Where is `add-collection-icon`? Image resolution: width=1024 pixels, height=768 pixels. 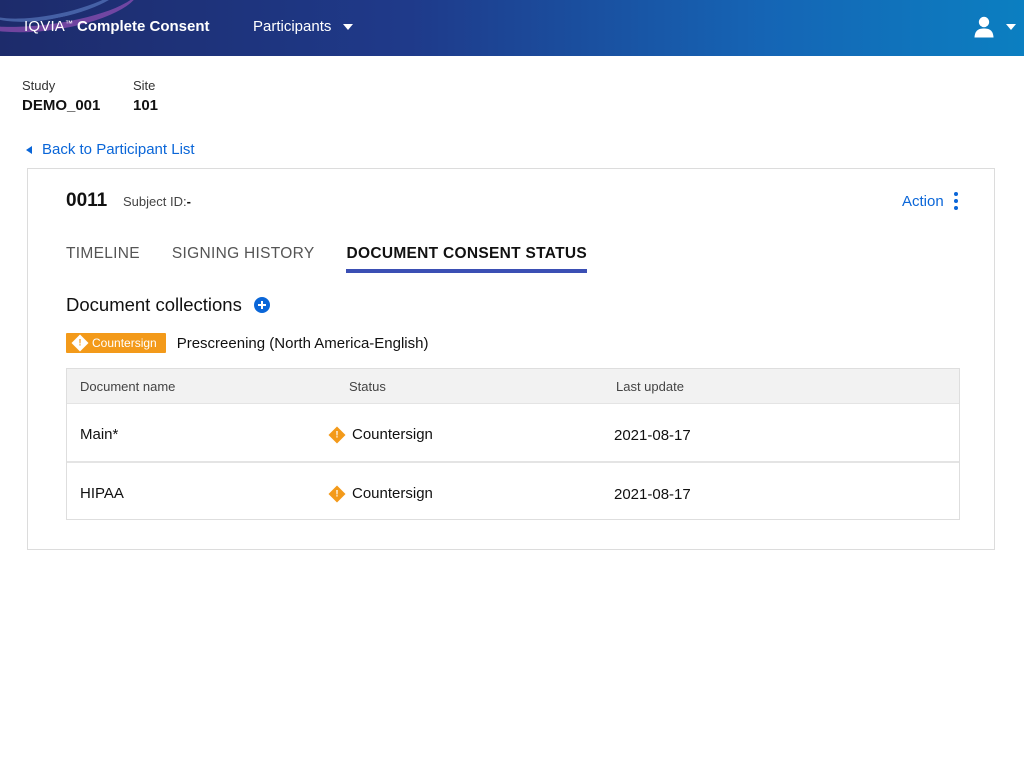
add-collection-icon is located at coordinates (261, 305).